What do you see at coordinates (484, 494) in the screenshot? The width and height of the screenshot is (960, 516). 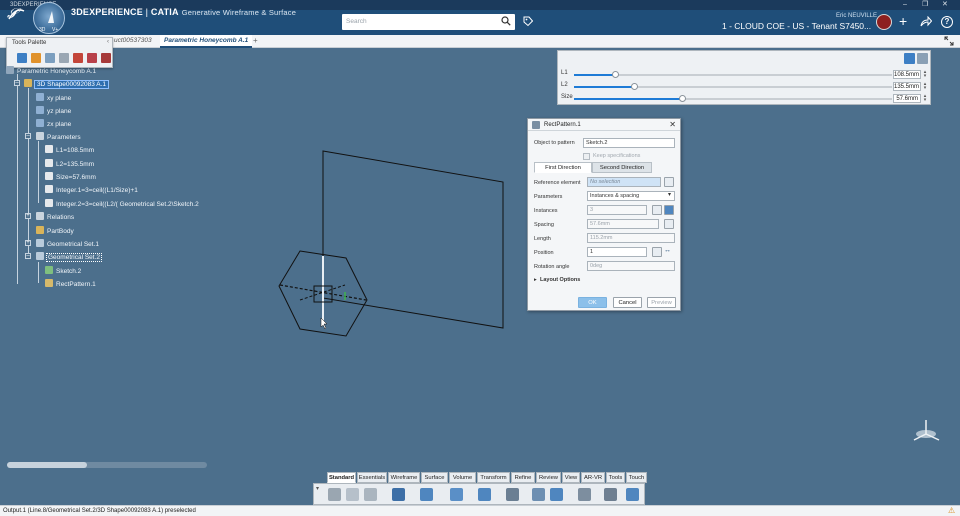 I see `shape-tool-icon` at bounding box center [484, 494].